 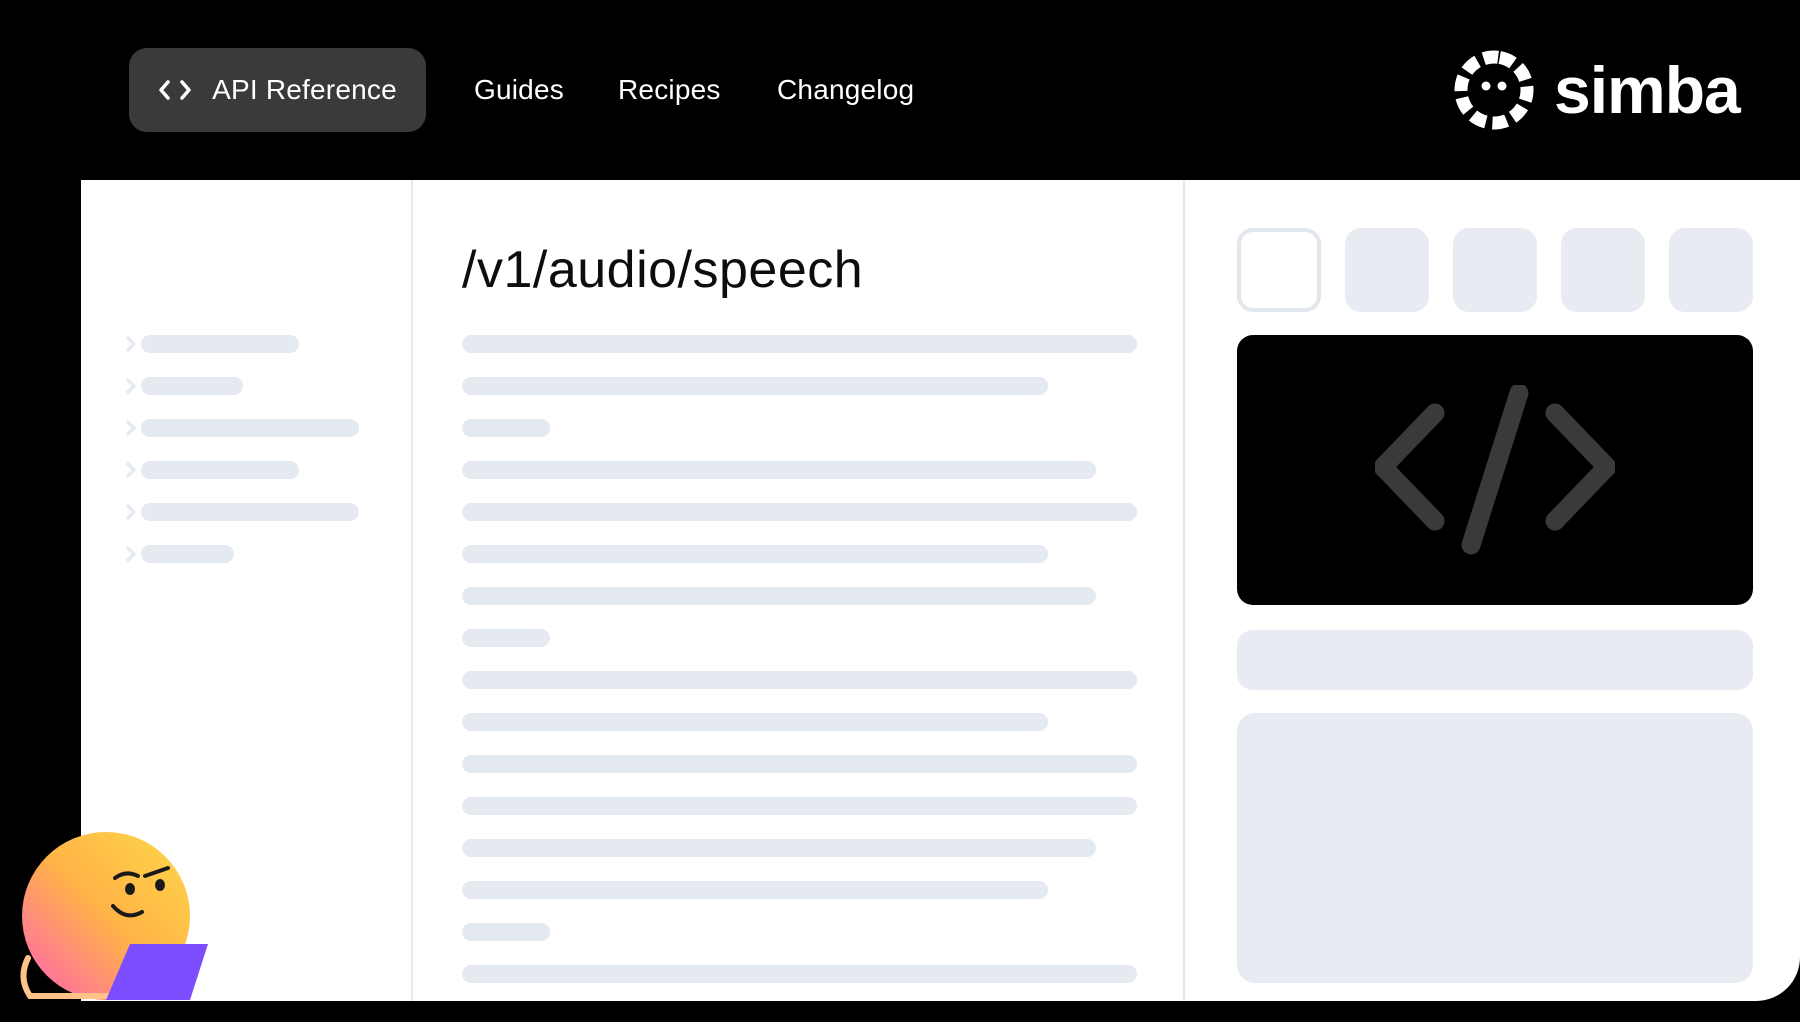 I want to click on code-icon, so click(x=175, y=90).